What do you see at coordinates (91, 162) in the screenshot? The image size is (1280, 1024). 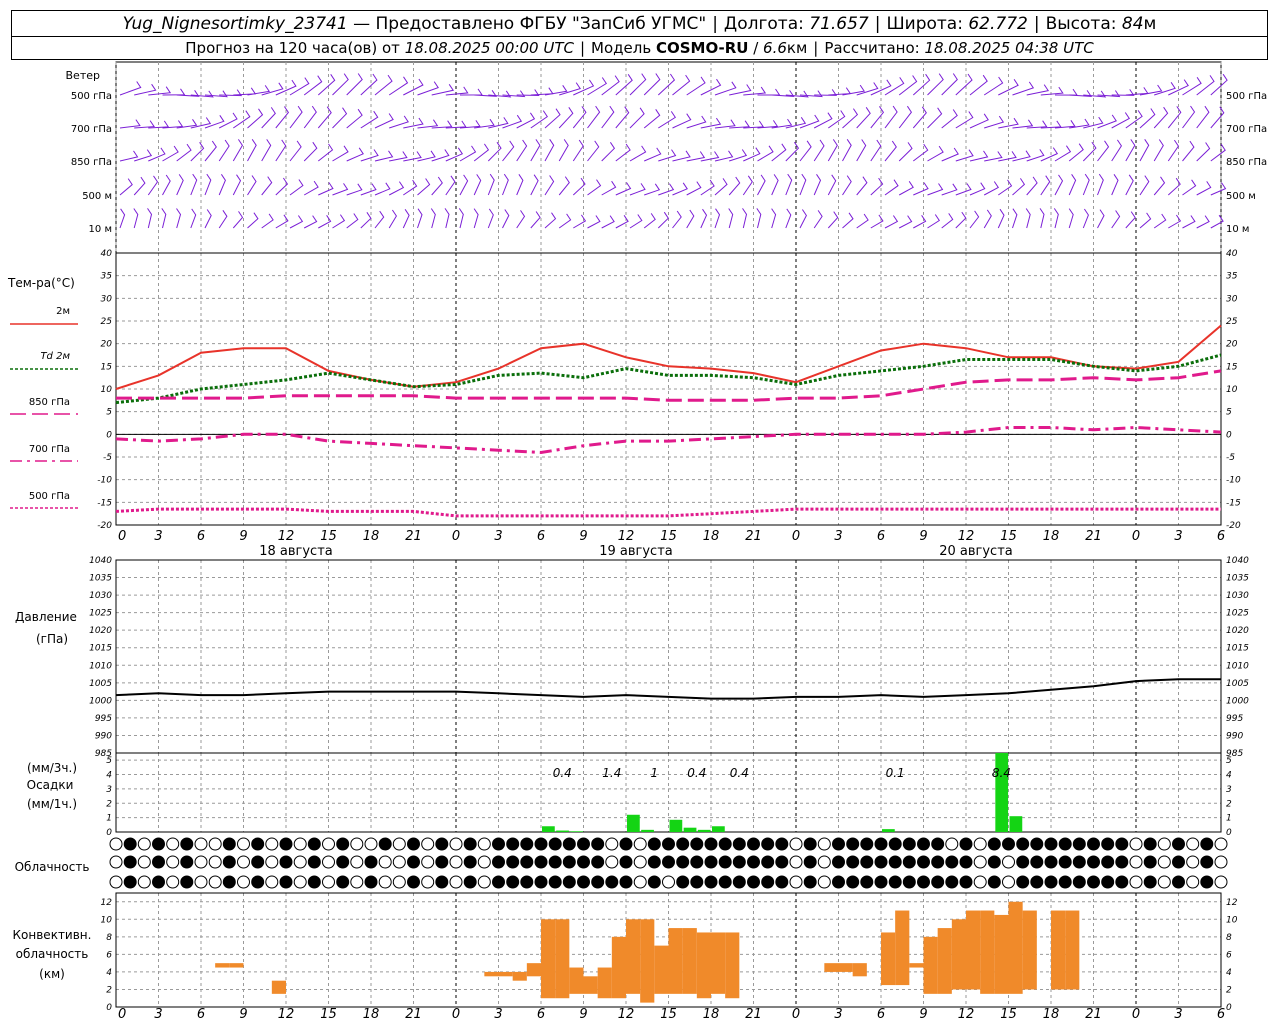 I see `wind-level-label: 850 гПа` at bounding box center [91, 162].